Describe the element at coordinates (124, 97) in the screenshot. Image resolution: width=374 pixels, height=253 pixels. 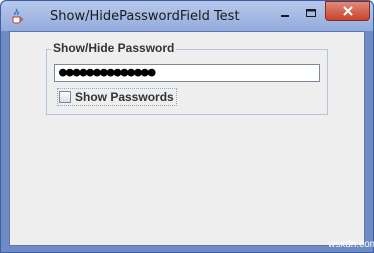
I see `show-passwords-label: Show Passwords` at that location.